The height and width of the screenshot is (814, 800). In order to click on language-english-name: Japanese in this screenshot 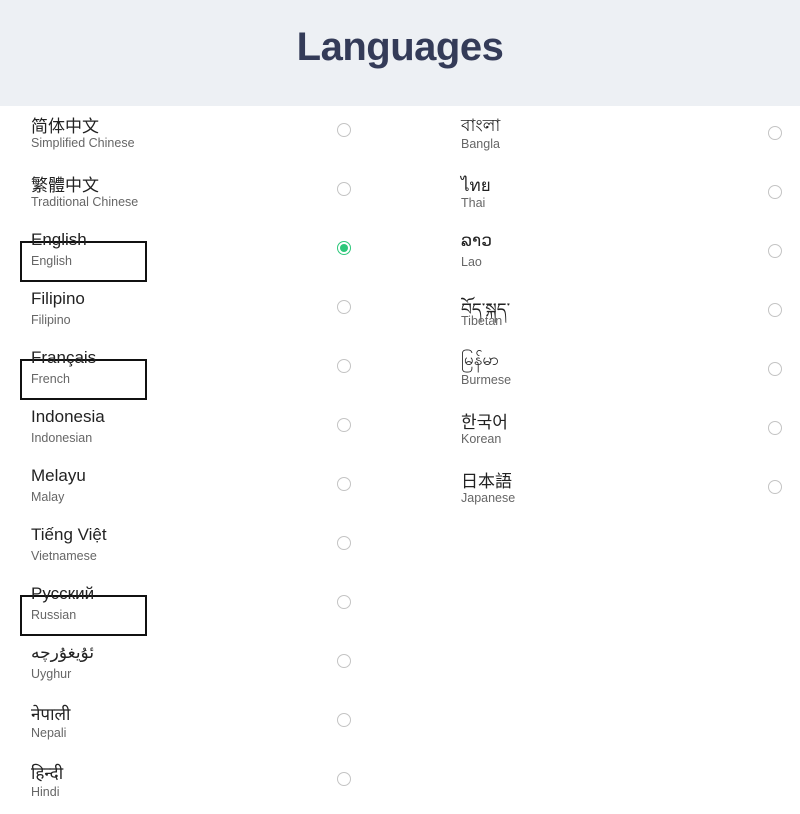, I will do `click(488, 498)`.